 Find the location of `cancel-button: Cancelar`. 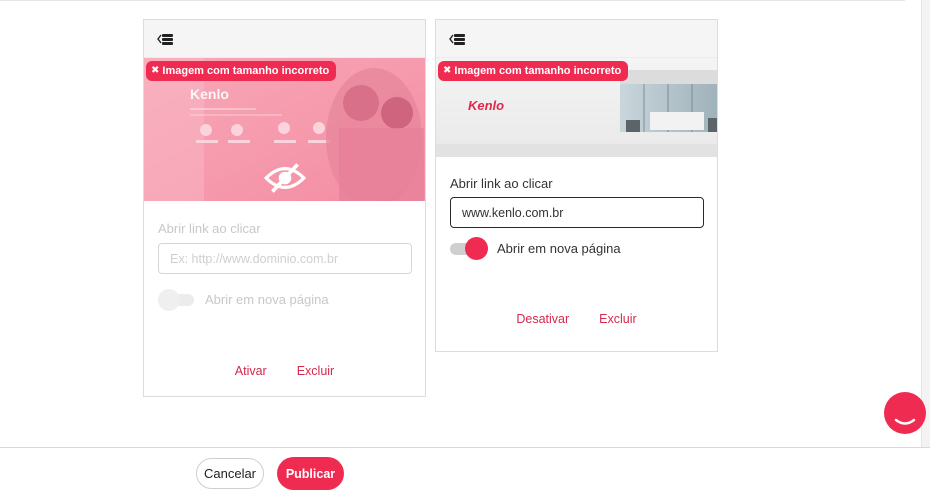

cancel-button: Cancelar is located at coordinates (230, 473).